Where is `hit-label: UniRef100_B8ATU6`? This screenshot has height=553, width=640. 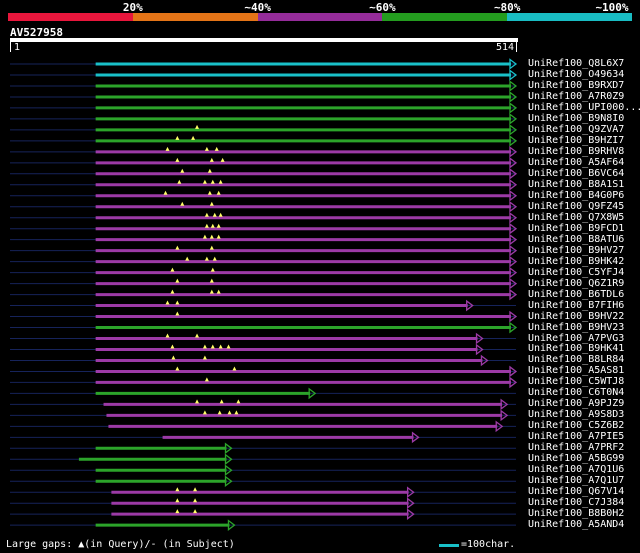
hit-label: UniRef100_B8ATU6 is located at coordinates (576, 239).